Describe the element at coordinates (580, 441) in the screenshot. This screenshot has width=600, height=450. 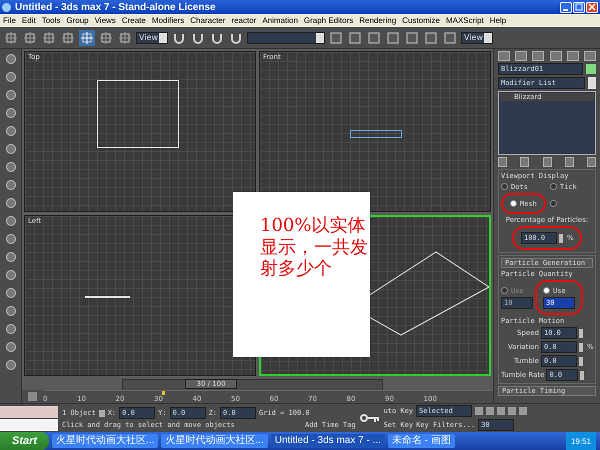
I see `clock: 19:51` at that location.